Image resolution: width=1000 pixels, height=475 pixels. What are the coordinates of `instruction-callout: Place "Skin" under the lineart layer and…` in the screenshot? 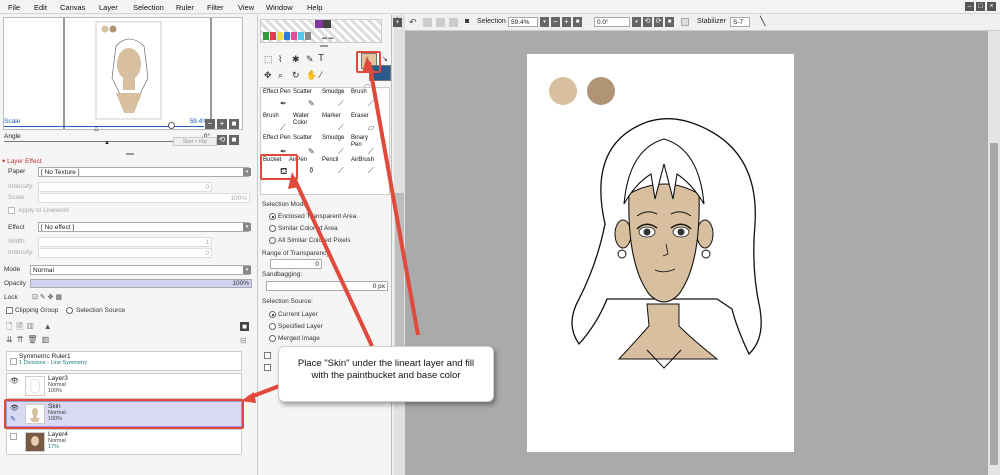 It's located at (386, 374).